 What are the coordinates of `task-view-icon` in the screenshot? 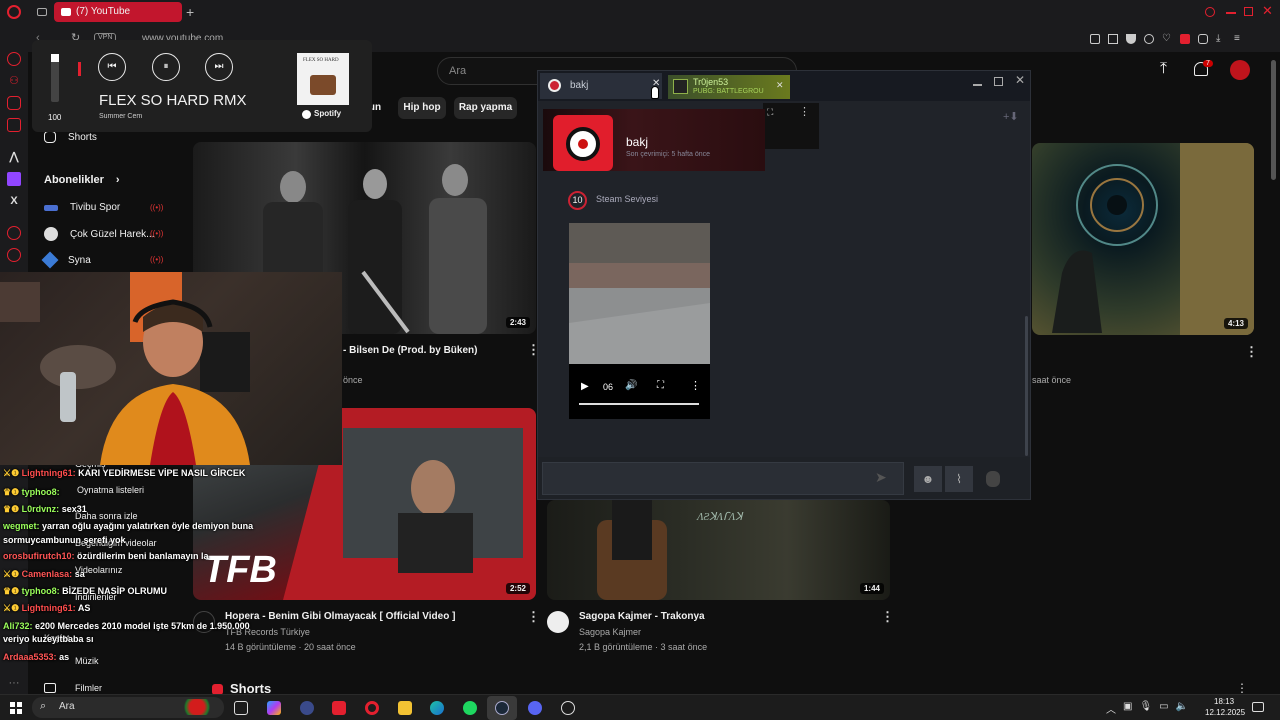 It's located at (241, 708).